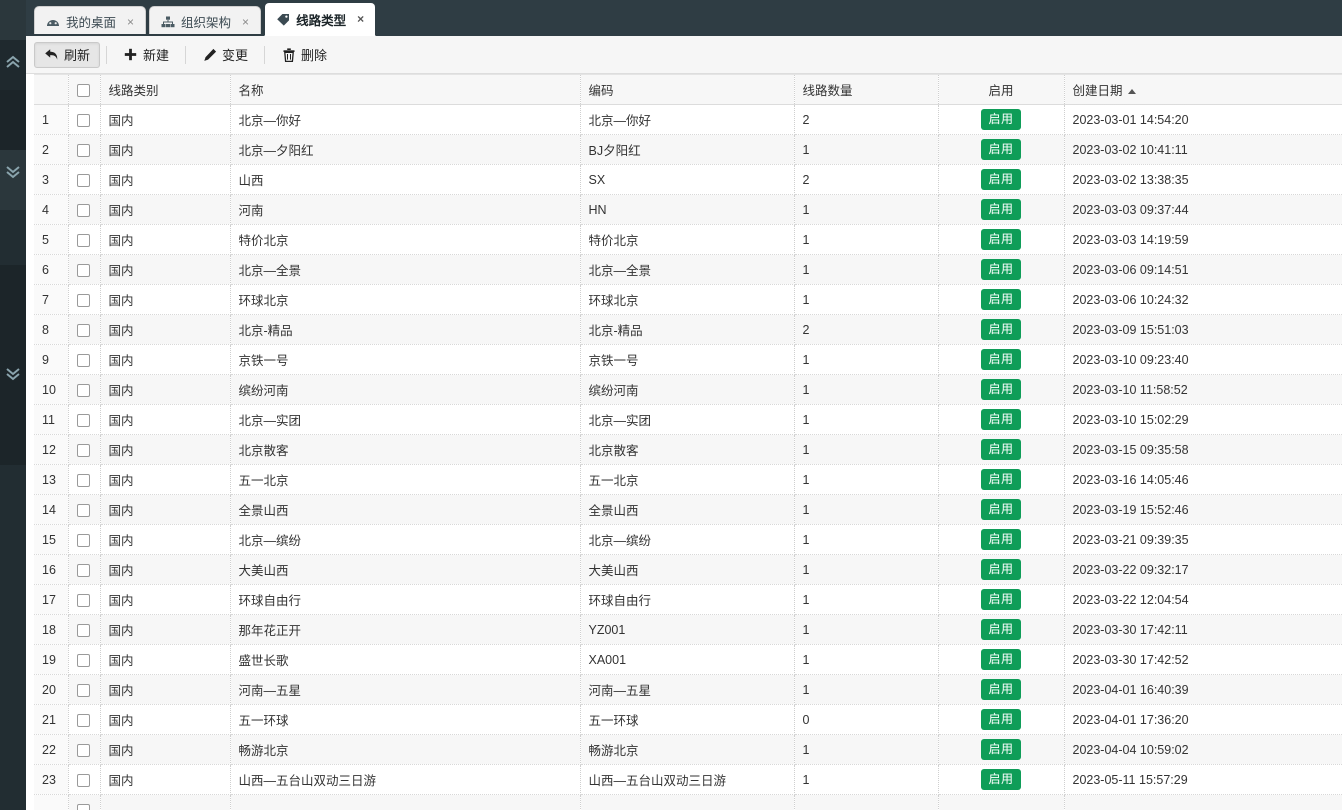 Image resolution: width=1342 pixels, height=810 pixels. I want to click on delete-button: 删除, so click(304, 55).